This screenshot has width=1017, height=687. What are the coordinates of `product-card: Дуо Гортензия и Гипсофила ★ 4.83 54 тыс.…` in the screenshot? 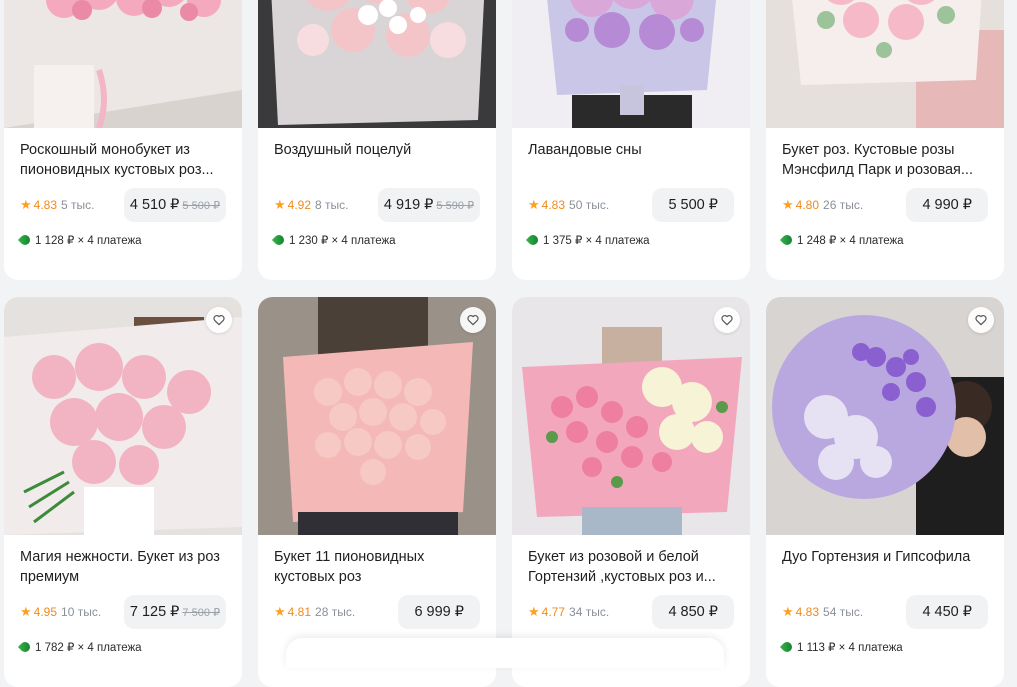 It's located at (885, 492).